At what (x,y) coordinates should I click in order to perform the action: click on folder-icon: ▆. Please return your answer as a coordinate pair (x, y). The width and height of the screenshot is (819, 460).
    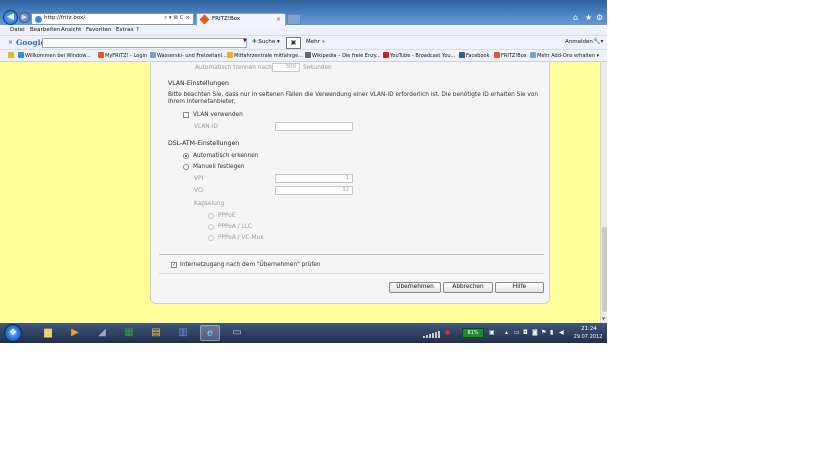
    Looking at the image, I should click on (48, 332).